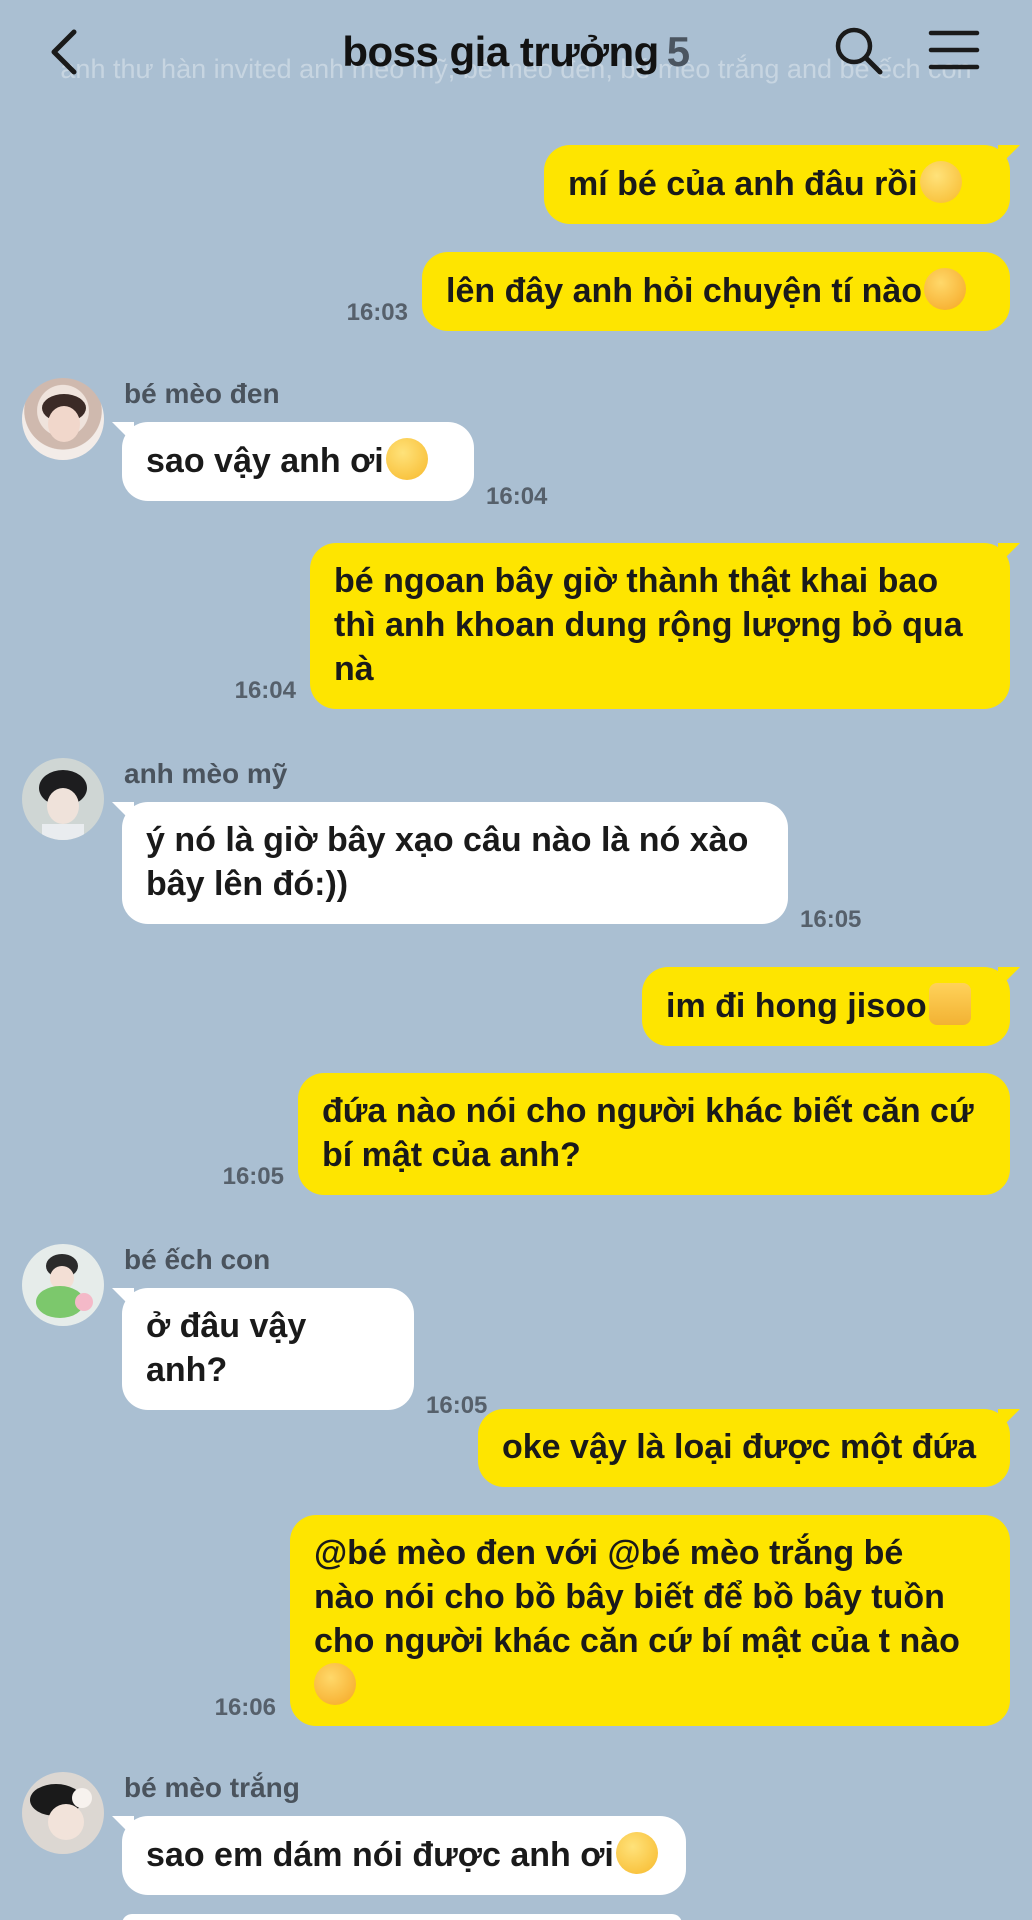  I want to click on message-text: mí bé của anh đâu rồi, so click(743, 184).